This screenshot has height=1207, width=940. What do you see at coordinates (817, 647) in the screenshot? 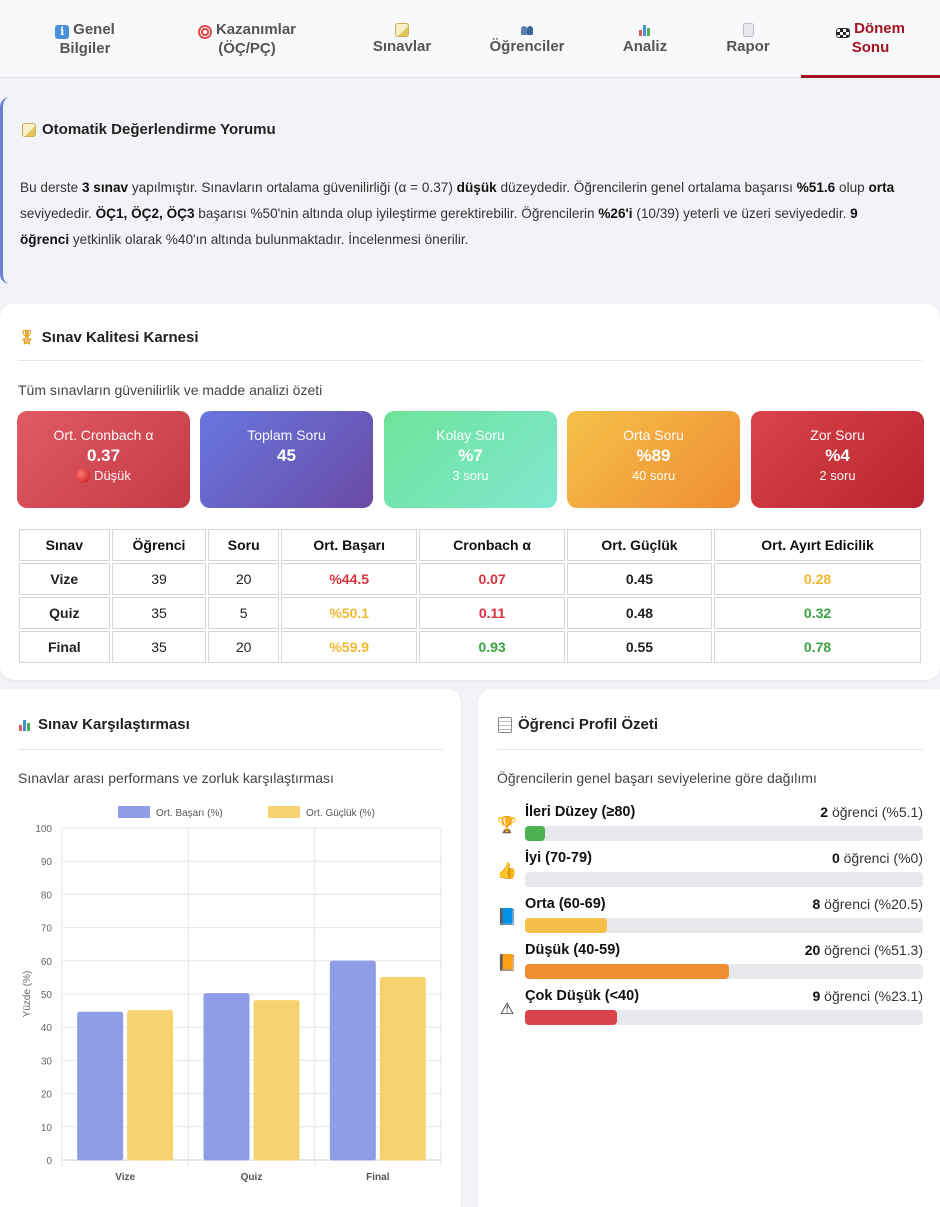
I see `table-cell: 0.78` at bounding box center [817, 647].